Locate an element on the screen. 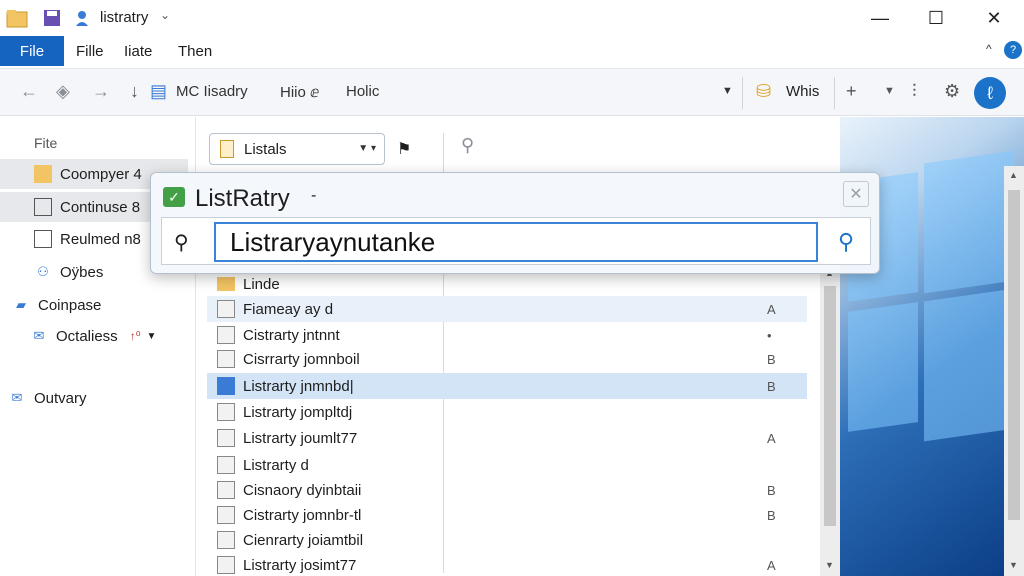 The width and height of the screenshot is (1024, 576). list-item: Fiameay ay d A is located at coordinates (507, 309).